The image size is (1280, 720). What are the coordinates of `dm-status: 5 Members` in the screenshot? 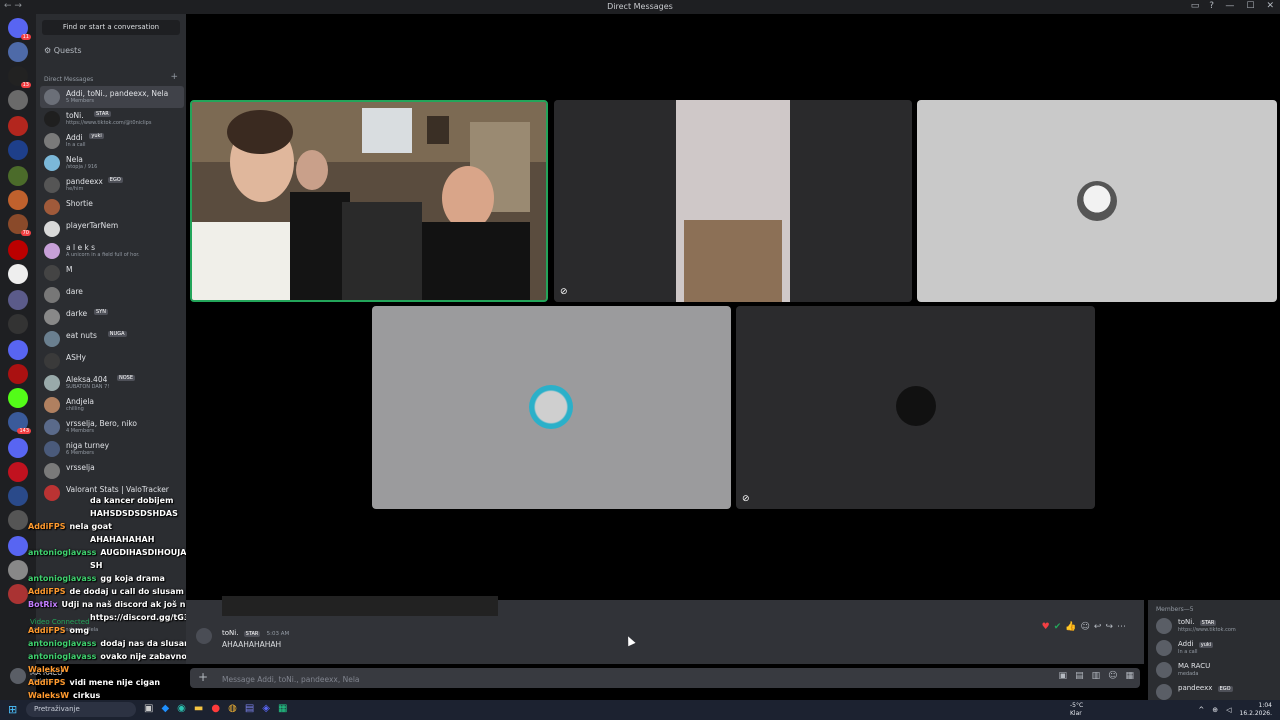 It's located at (80, 101).